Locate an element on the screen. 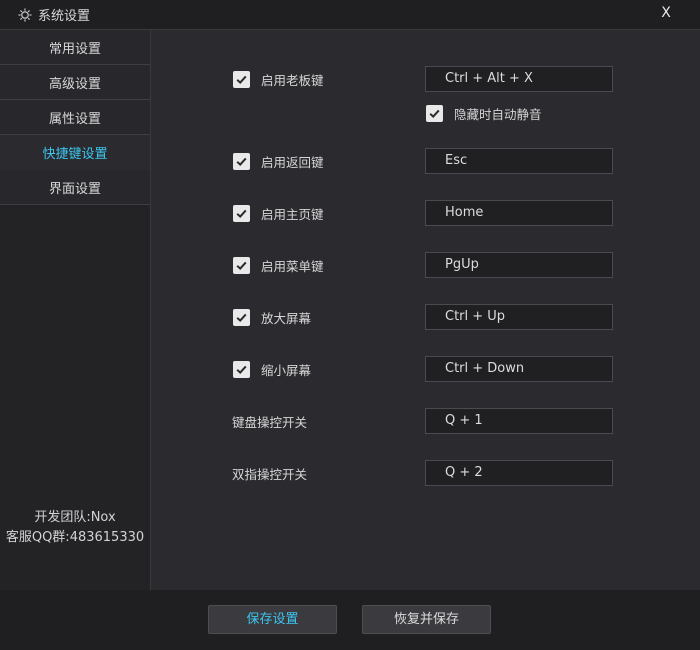 This screenshot has width=700, height=650. boss-key-input: Ctrl + Alt + X is located at coordinates (519, 79).